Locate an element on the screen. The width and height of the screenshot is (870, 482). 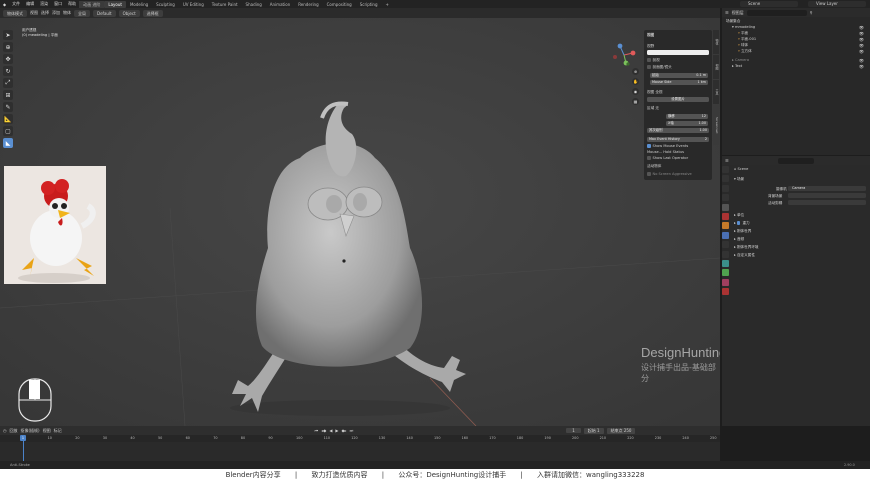
outliner-editor-icon: ☰ is located at coordinates (727, 12).